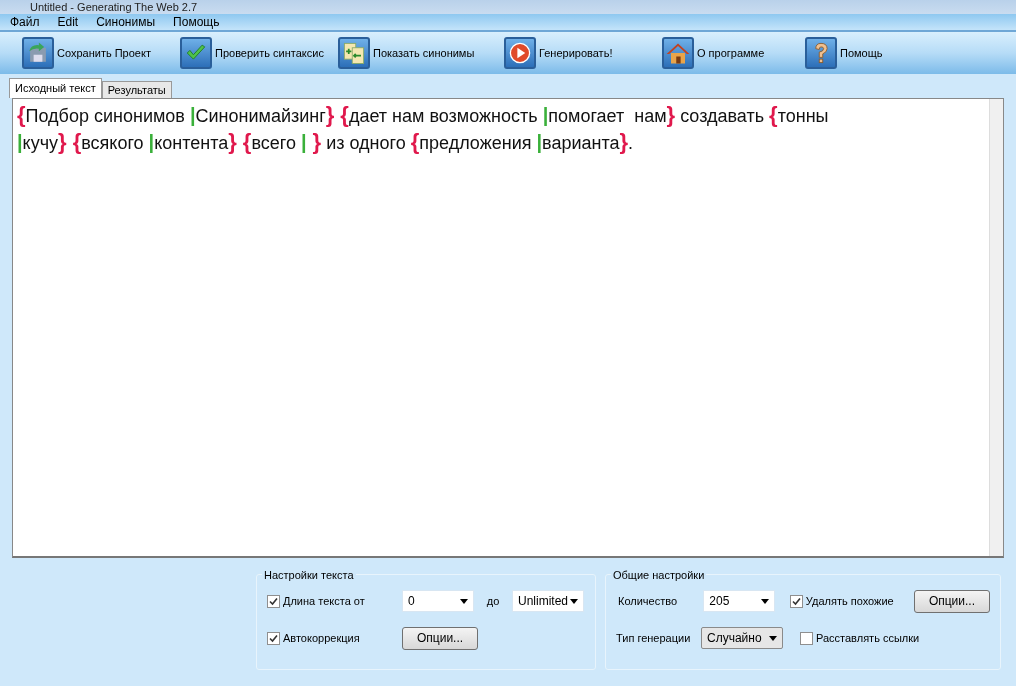 This screenshot has height=686, width=1016. Describe the element at coordinates (659, 575) in the screenshot. I see `group-title: Общие настройки` at that location.